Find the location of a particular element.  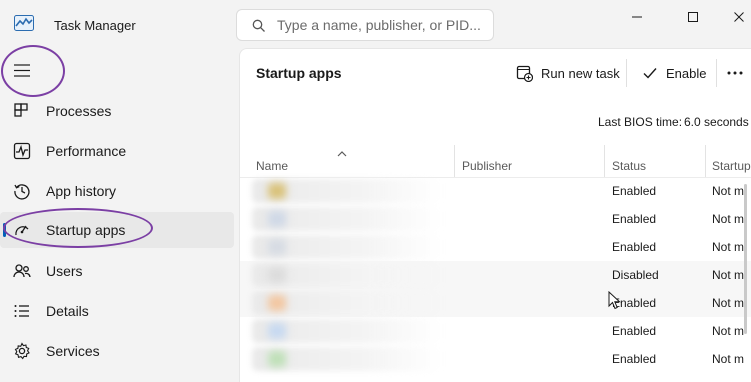

sidebar-item-label: App history is located at coordinates (81, 191).